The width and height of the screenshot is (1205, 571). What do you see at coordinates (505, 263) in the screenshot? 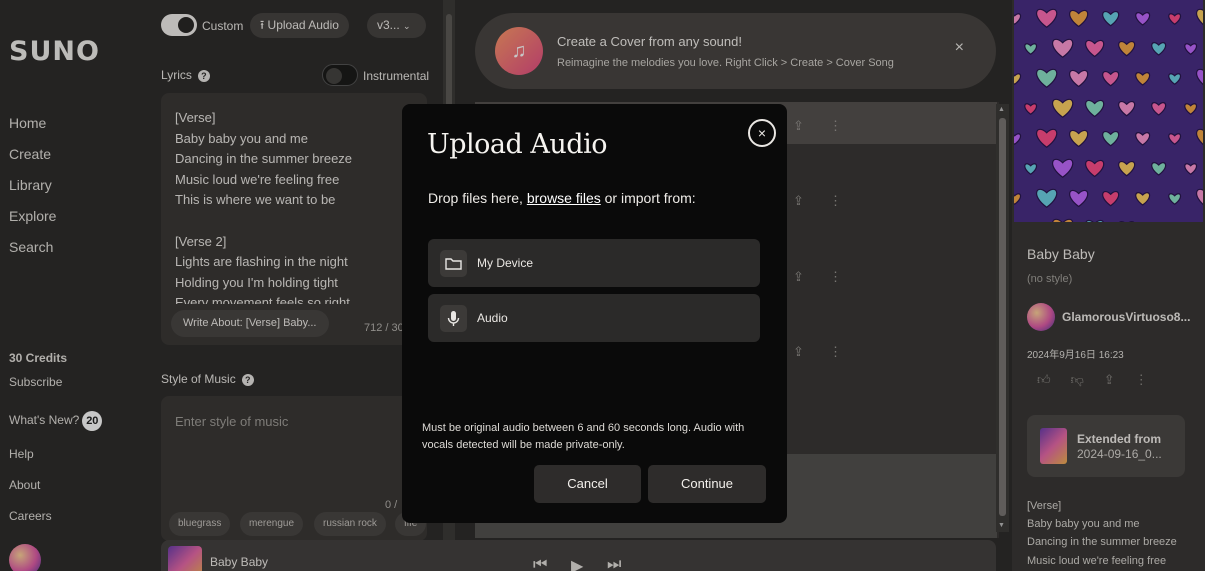
I see `my-device-label: My Device` at bounding box center [505, 263].